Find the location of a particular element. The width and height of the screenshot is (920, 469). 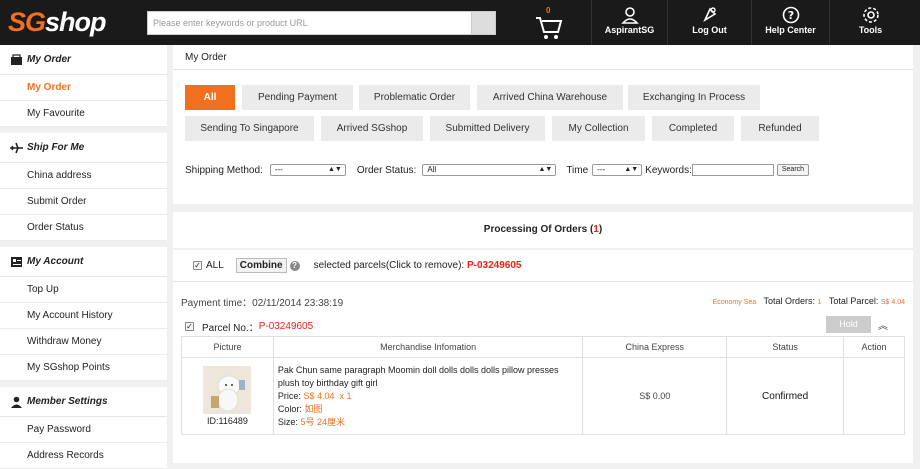

cart-button: 0 is located at coordinates (549, 23).